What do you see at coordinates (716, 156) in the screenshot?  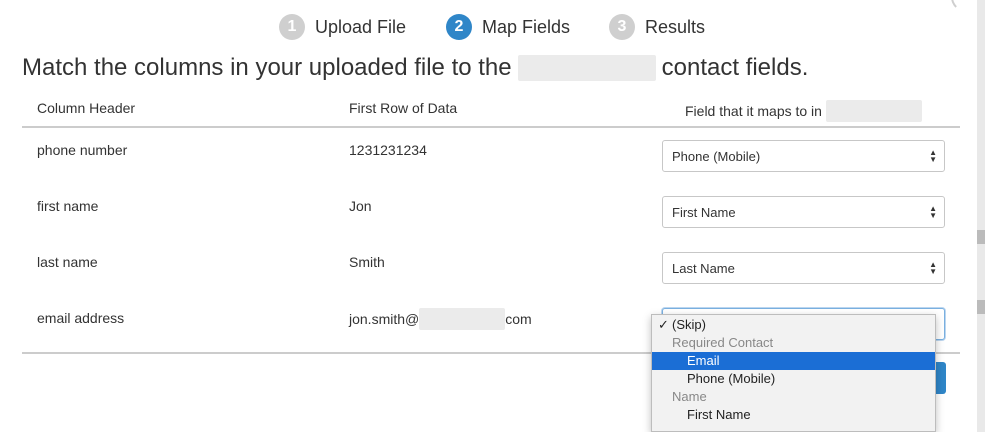 I see `select-value: Phone (Mobile)` at bounding box center [716, 156].